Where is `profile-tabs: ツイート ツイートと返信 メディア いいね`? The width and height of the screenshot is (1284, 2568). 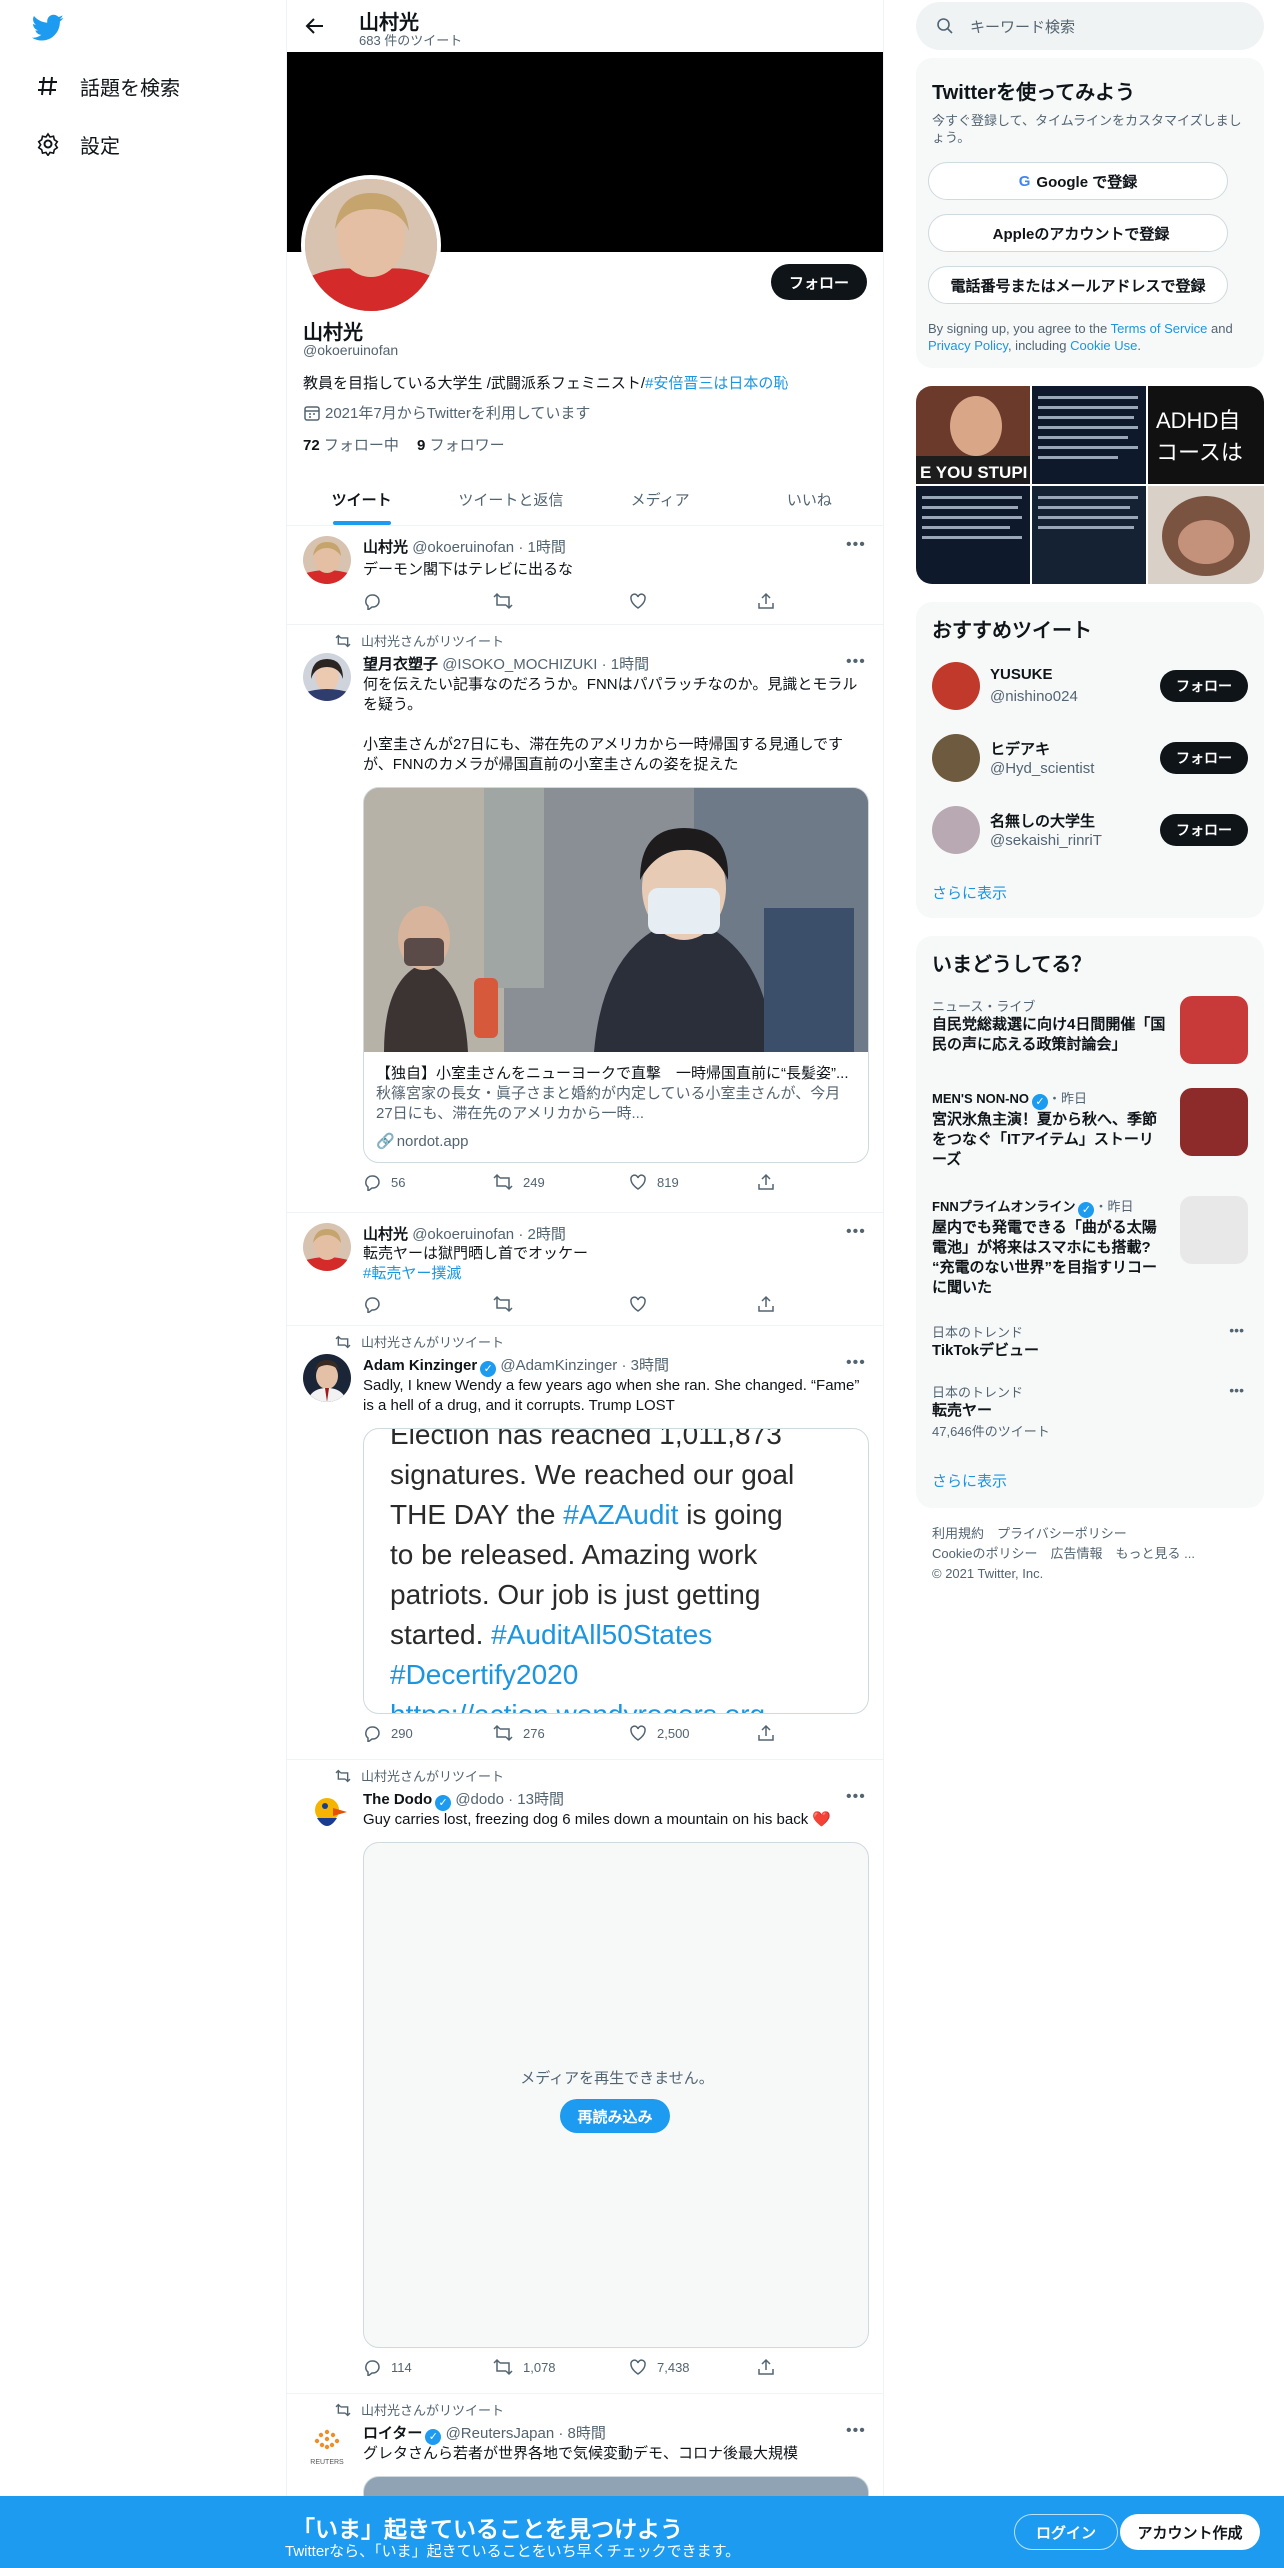 profile-tabs: ツイート ツイートと返信 メディア いいね is located at coordinates (585, 500).